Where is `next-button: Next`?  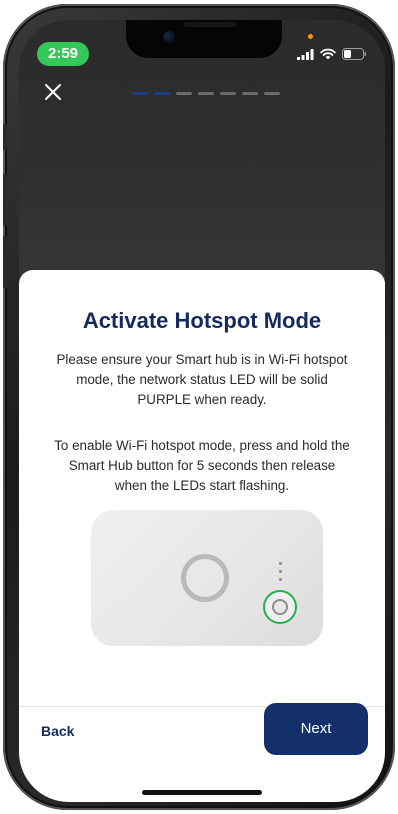 next-button: Next is located at coordinates (316, 729).